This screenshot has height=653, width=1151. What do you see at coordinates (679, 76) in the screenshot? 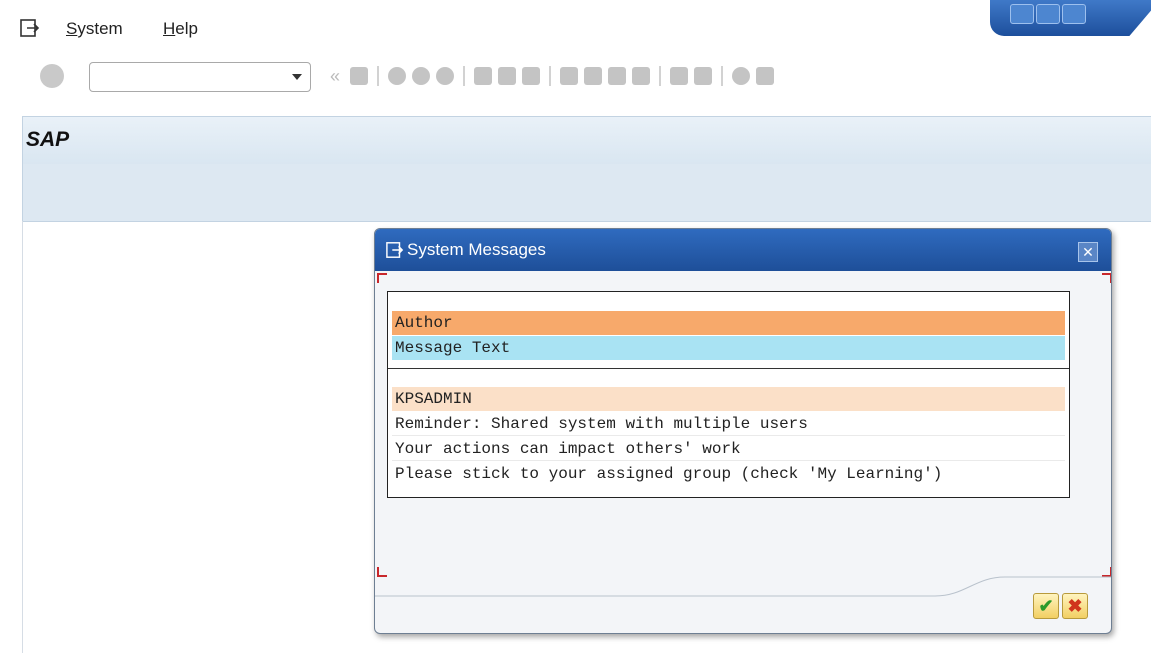
I see `create-session-icon` at bounding box center [679, 76].